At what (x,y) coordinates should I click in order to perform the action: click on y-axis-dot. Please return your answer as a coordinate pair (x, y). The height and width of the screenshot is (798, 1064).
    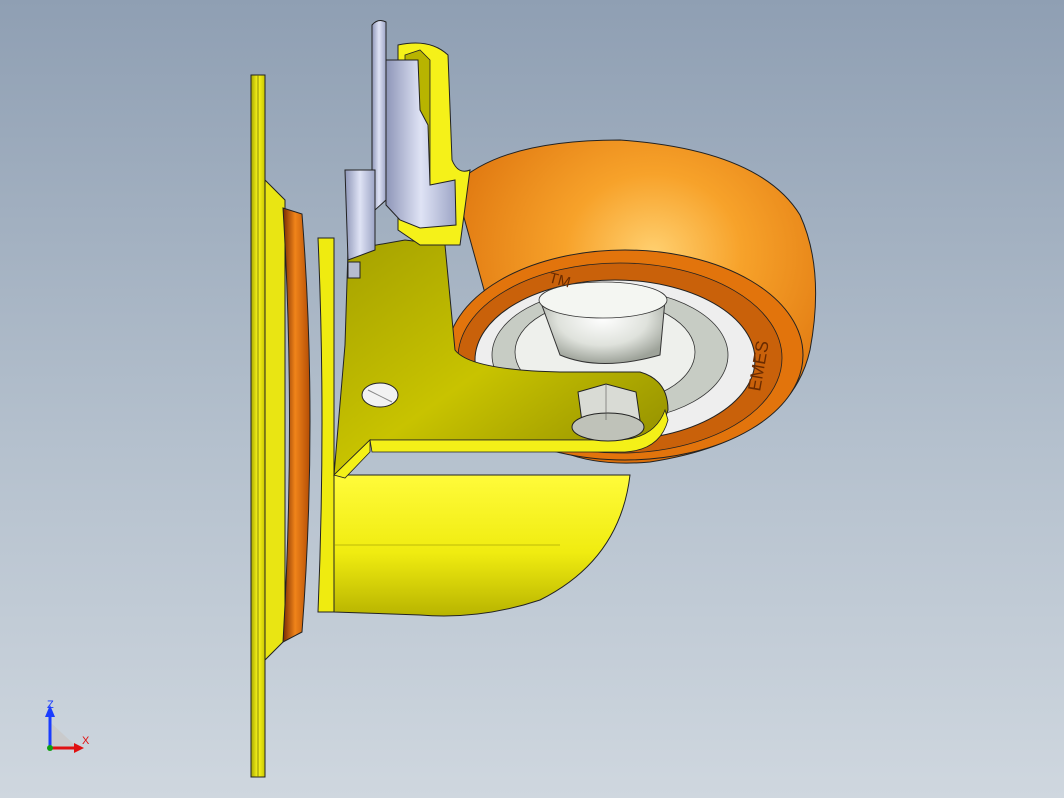
    Looking at the image, I should click on (50, 748).